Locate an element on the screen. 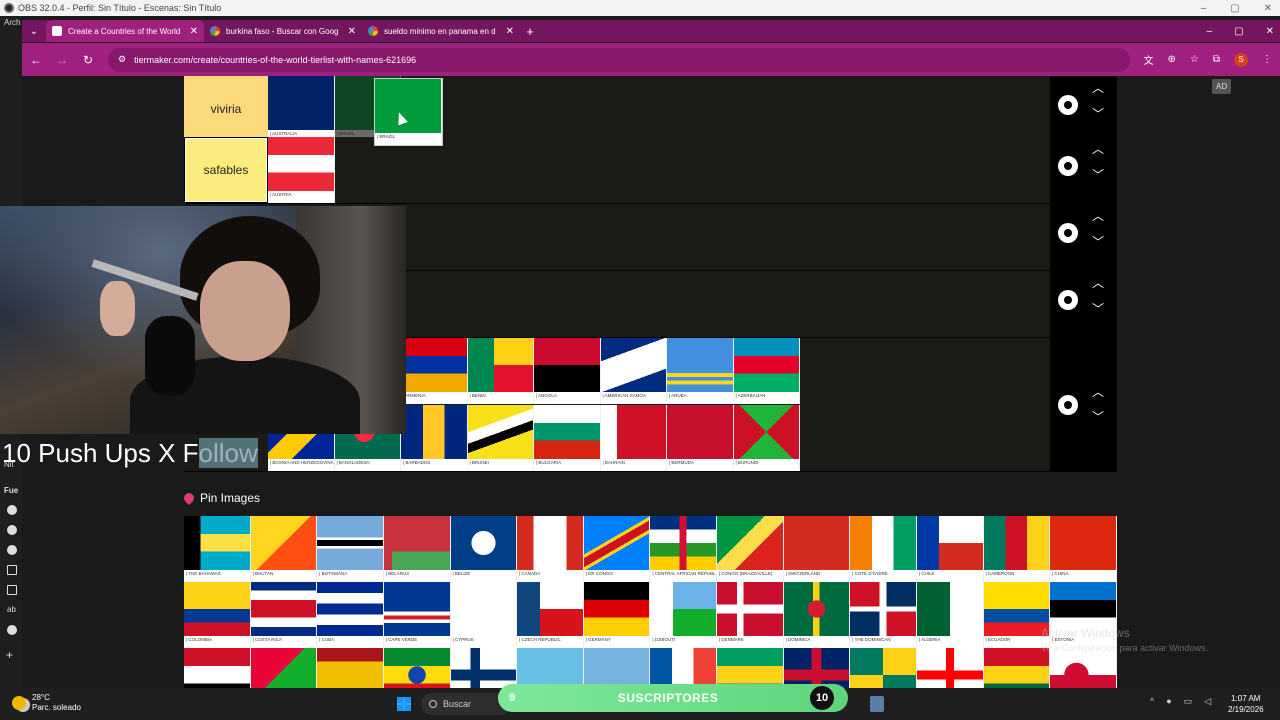 The width and height of the screenshot is (1280, 720). ad-badge: AD is located at coordinates (1222, 86).